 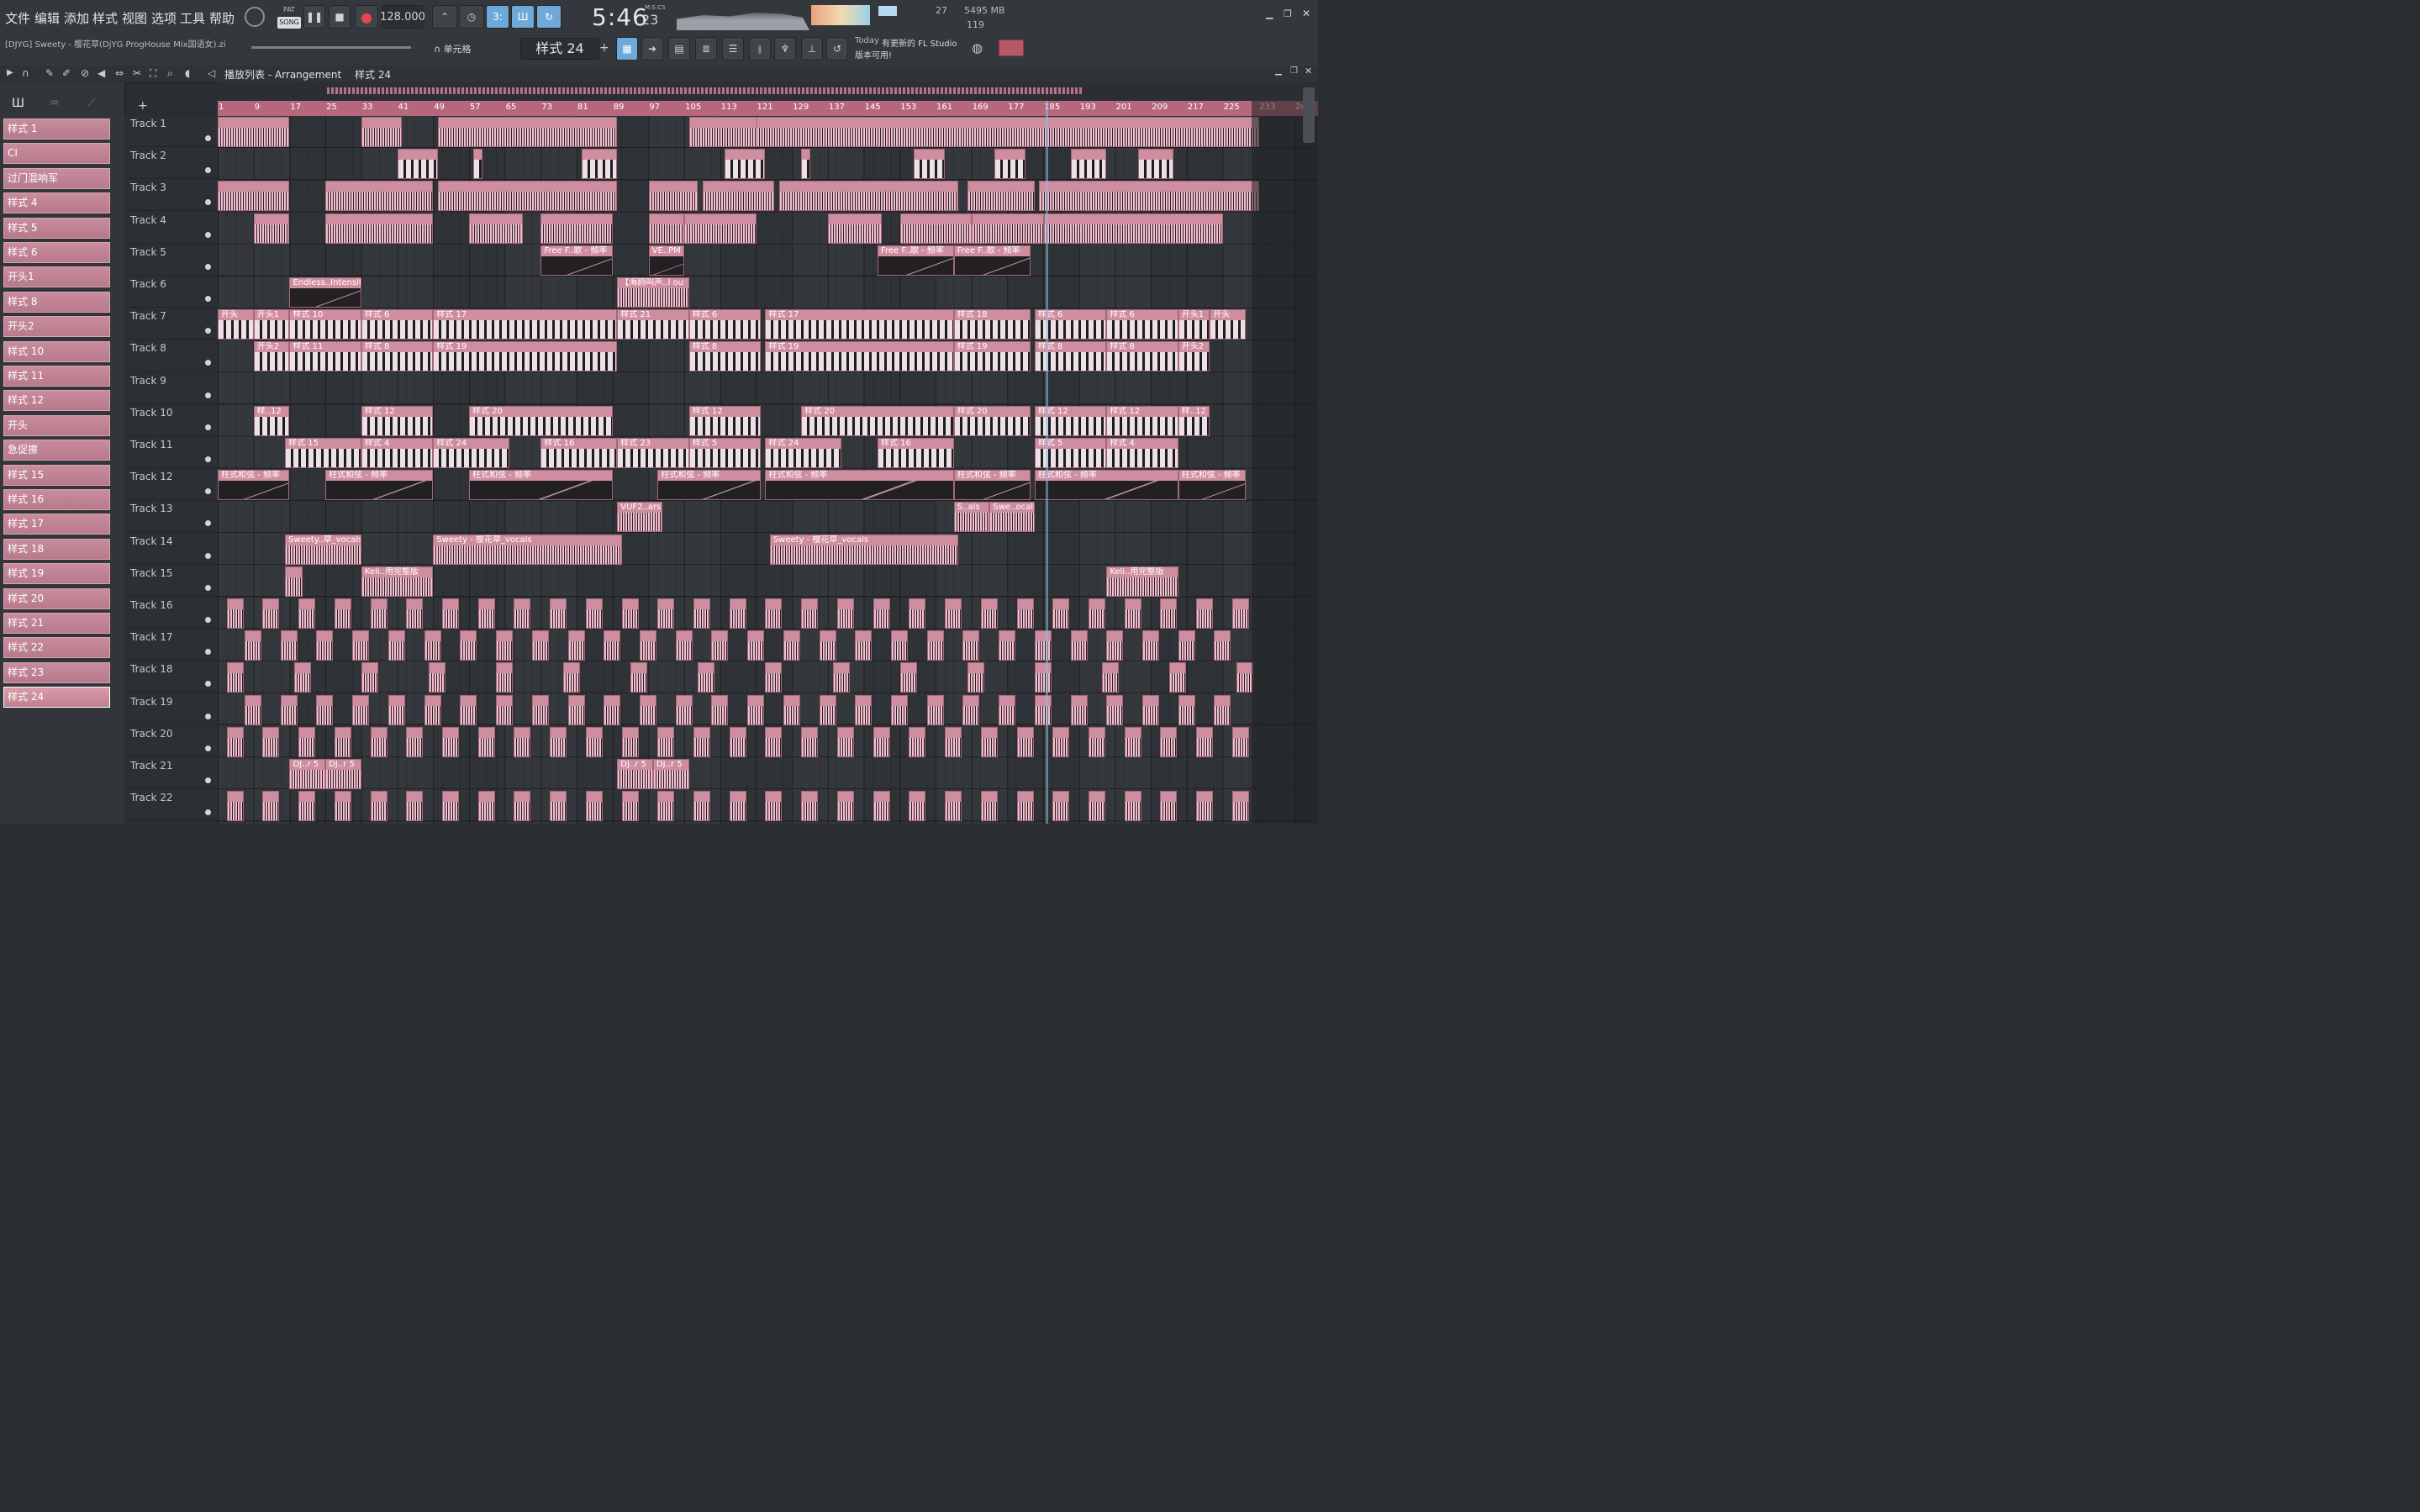 I want to click on playlist-clip: 样式 6, so click(x=1142, y=325).